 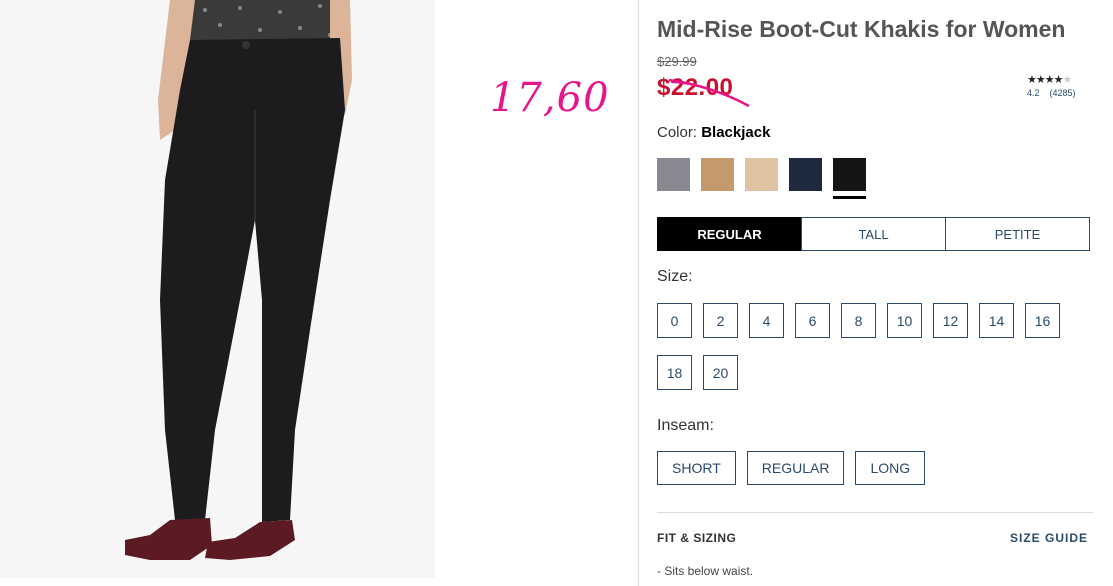 What do you see at coordinates (696, 468) in the screenshot?
I see `inseam-short-button: SHORT` at bounding box center [696, 468].